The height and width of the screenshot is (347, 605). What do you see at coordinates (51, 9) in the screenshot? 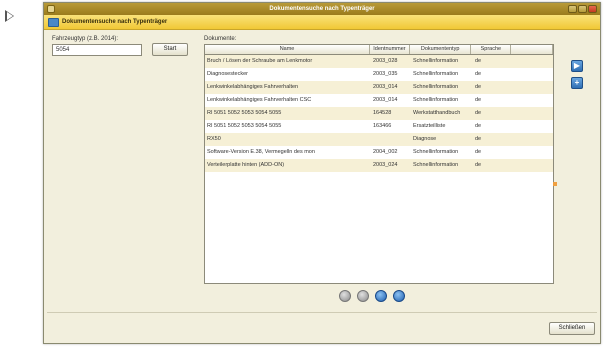
I see `app-icon` at bounding box center [51, 9].